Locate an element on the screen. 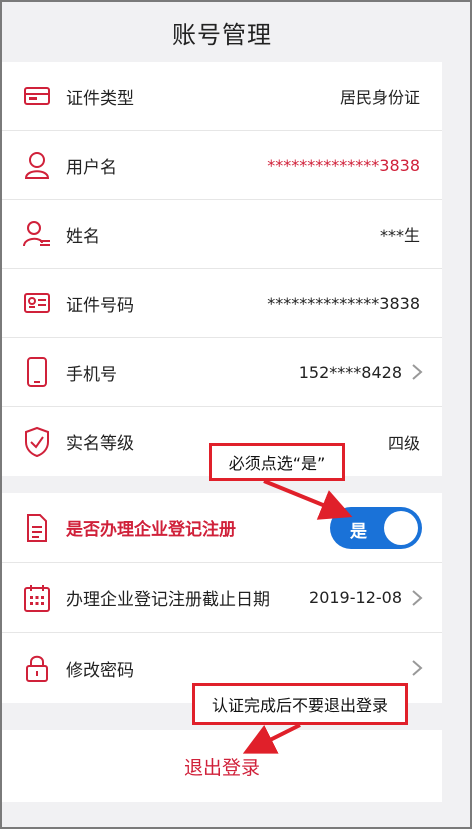 The image size is (472, 829). row-id-type: 证件类型 居民身份证 is located at coordinates (222, 96).